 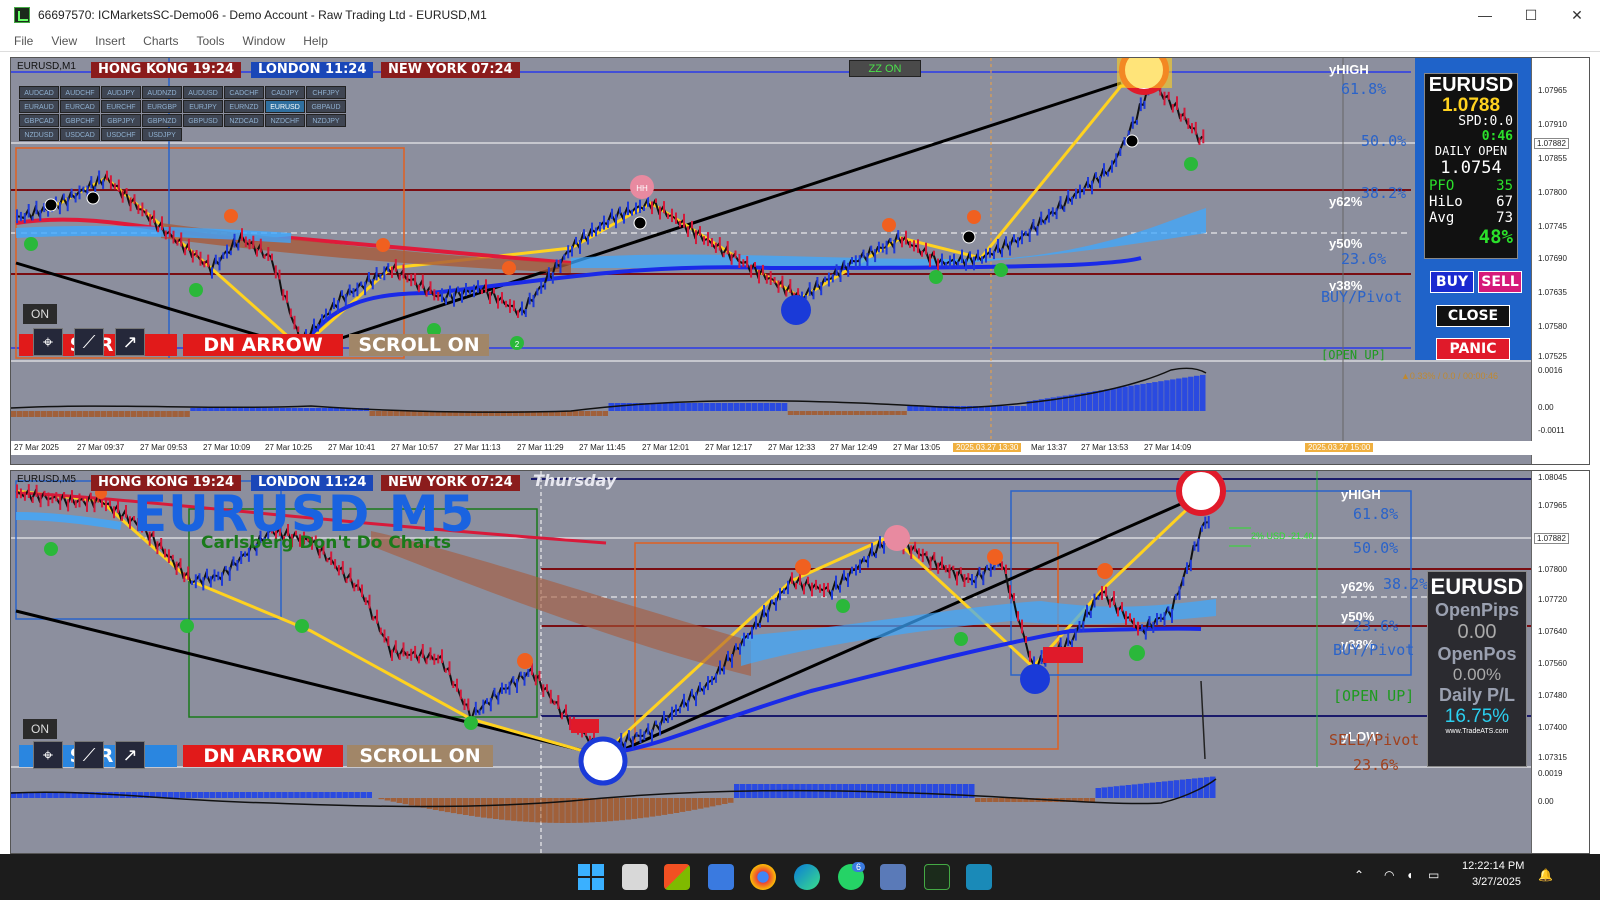 I want to click on maximize-button: ☐, so click(x=1531, y=15).